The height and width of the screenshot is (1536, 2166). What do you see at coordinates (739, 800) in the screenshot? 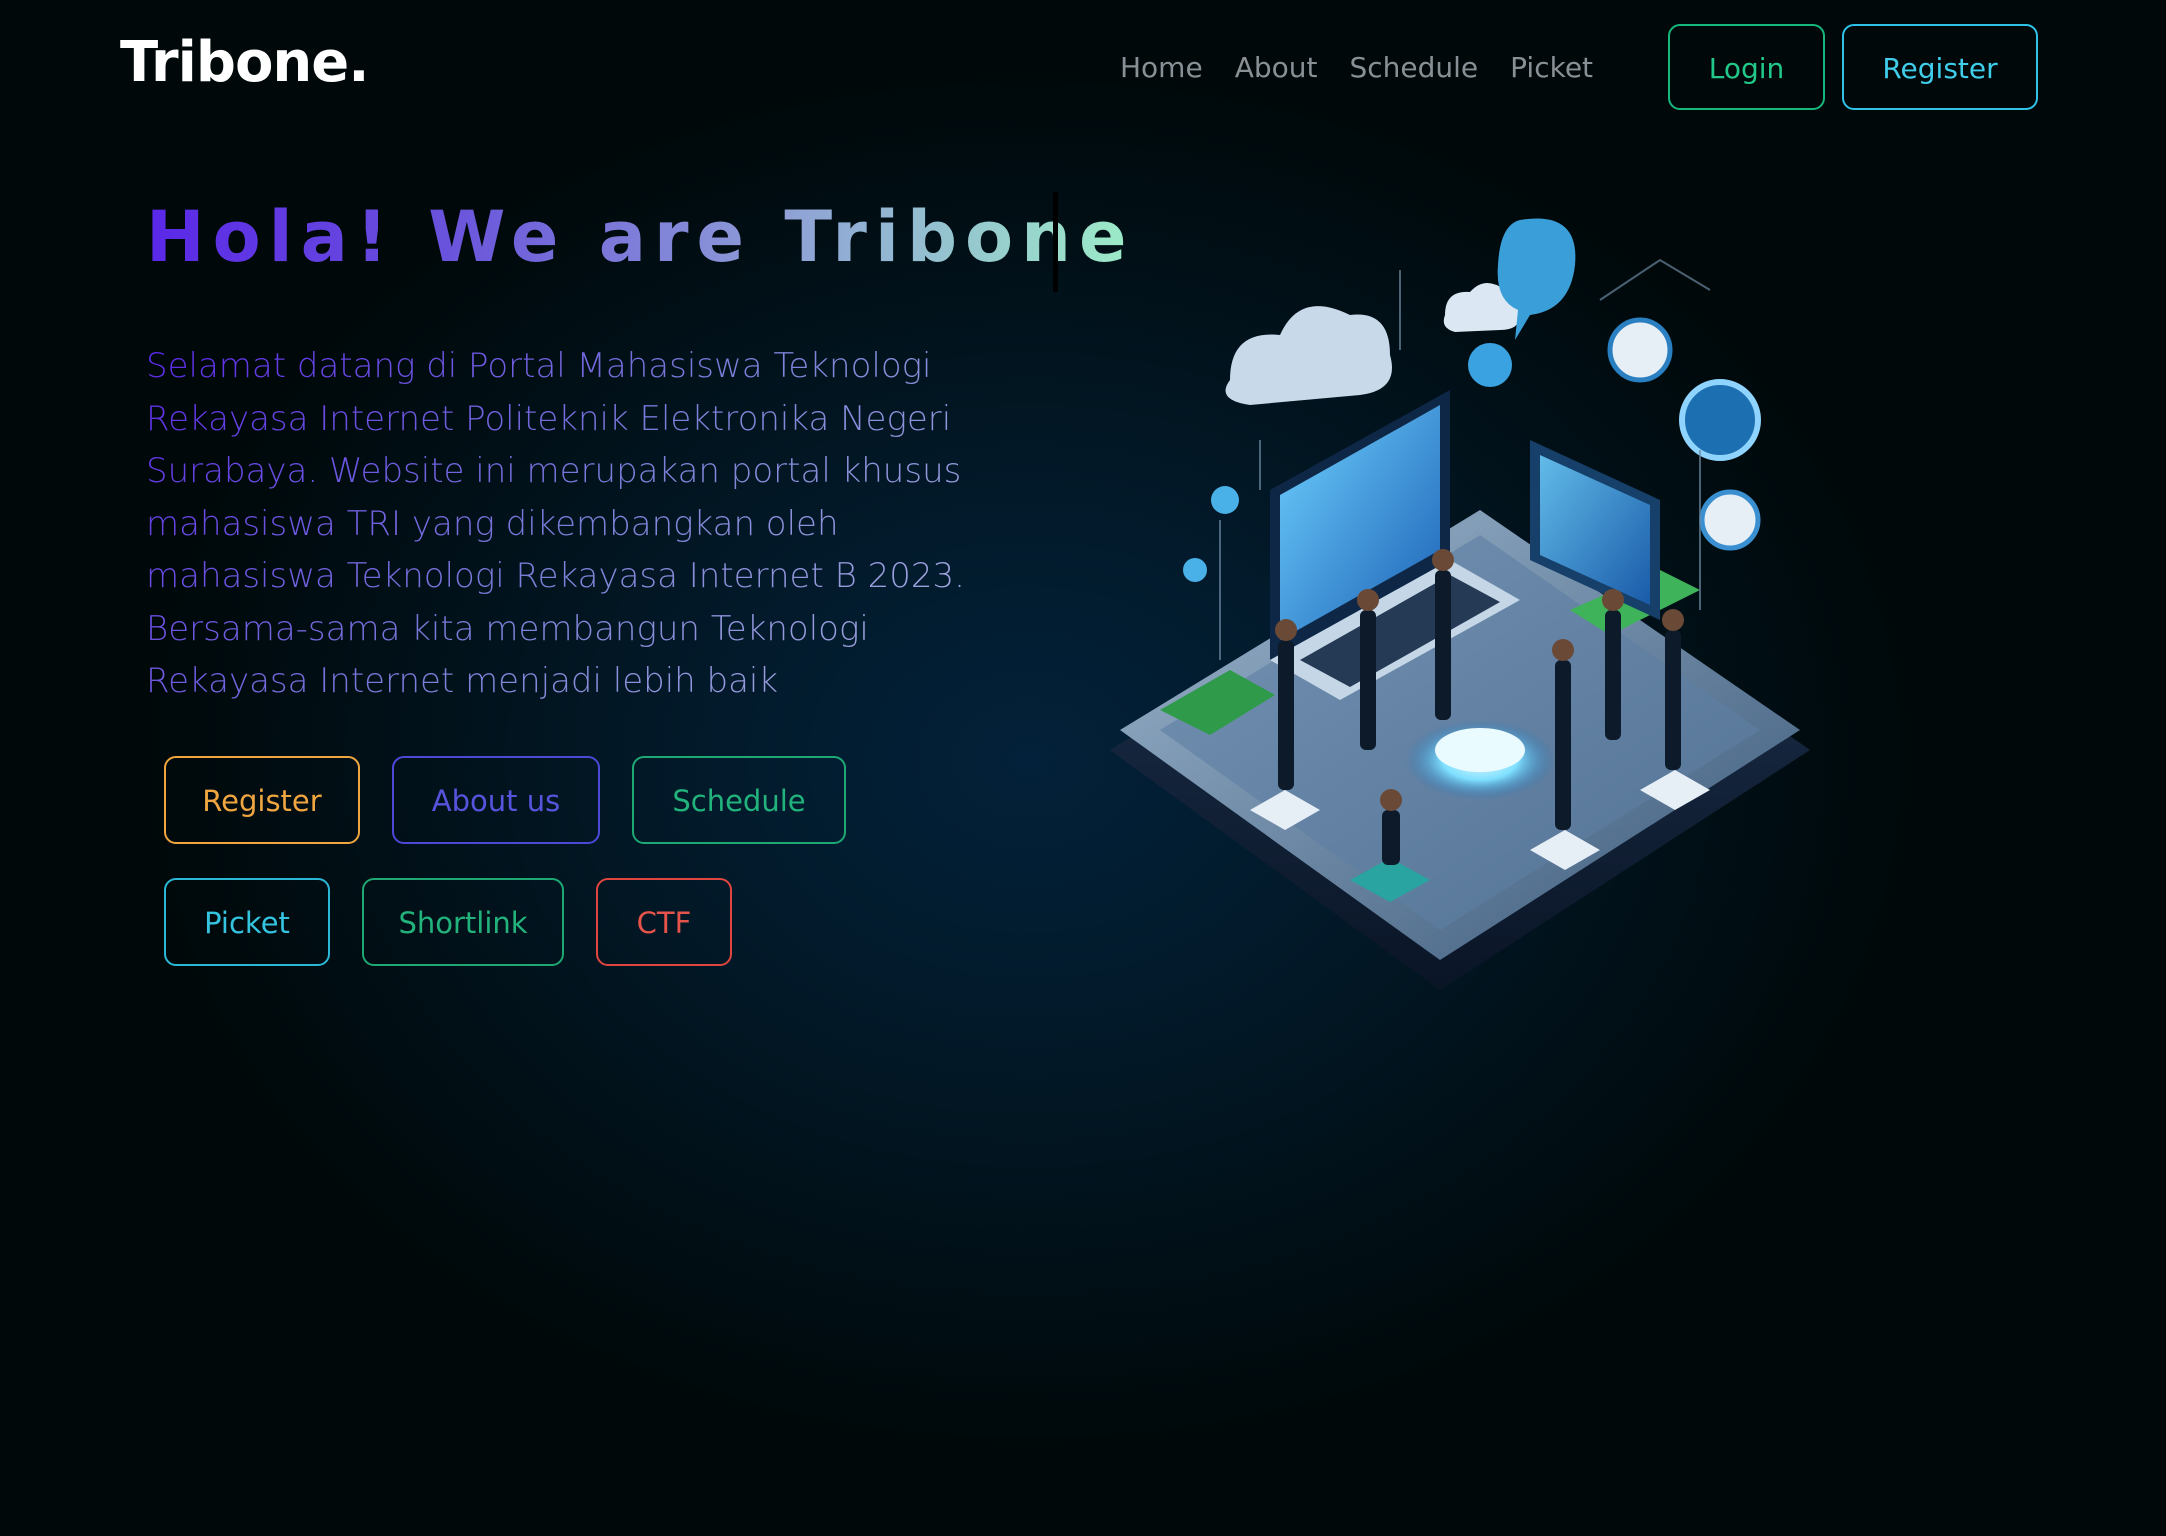
I see `schedule-button: Schedule` at bounding box center [739, 800].